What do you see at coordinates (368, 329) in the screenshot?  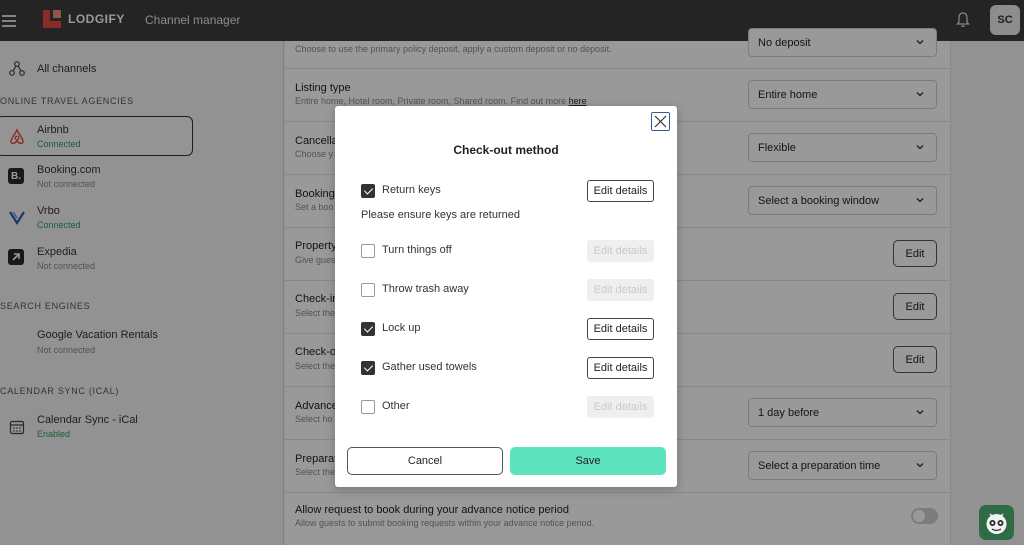 I see `lock-up-checkbox` at bounding box center [368, 329].